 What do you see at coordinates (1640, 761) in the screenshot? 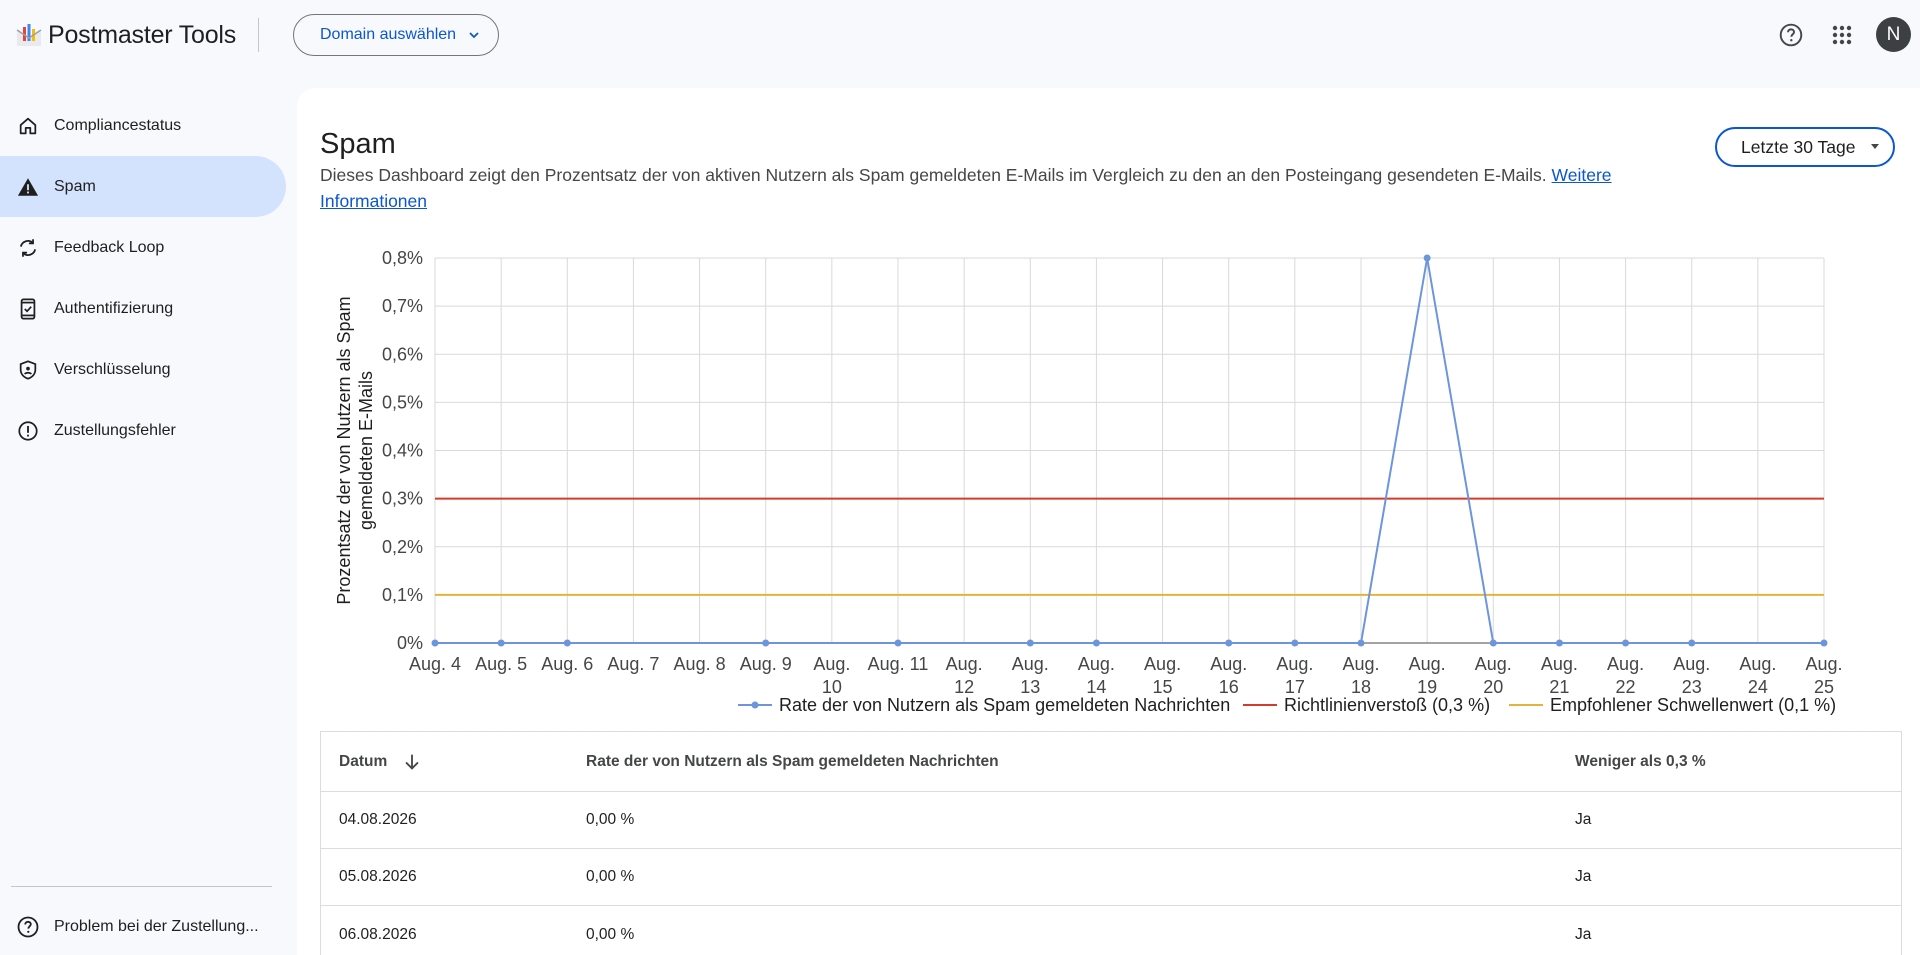
I see `column-header-below-threshold: Weniger als 0,3 %` at bounding box center [1640, 761].